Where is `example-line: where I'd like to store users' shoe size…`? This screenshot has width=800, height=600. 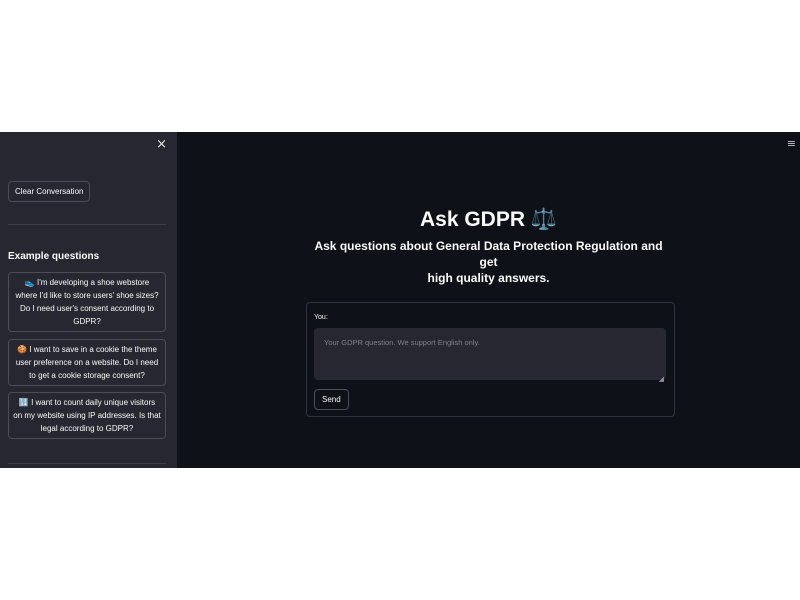
example-line: where I'd like to store users' shoe size… is located at coordinates (87, 295).